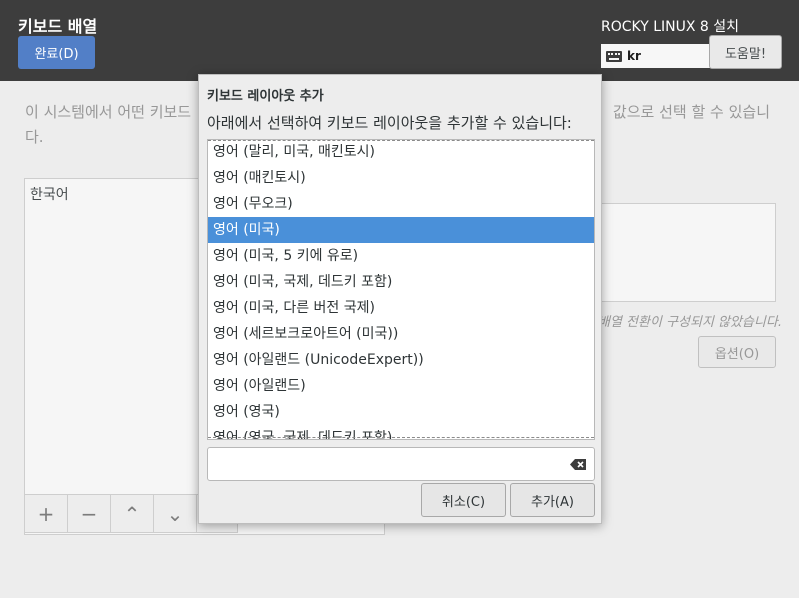  Describe the element at coordinates (578, 464) in the screenshot. I see `clear-icon` at that location.